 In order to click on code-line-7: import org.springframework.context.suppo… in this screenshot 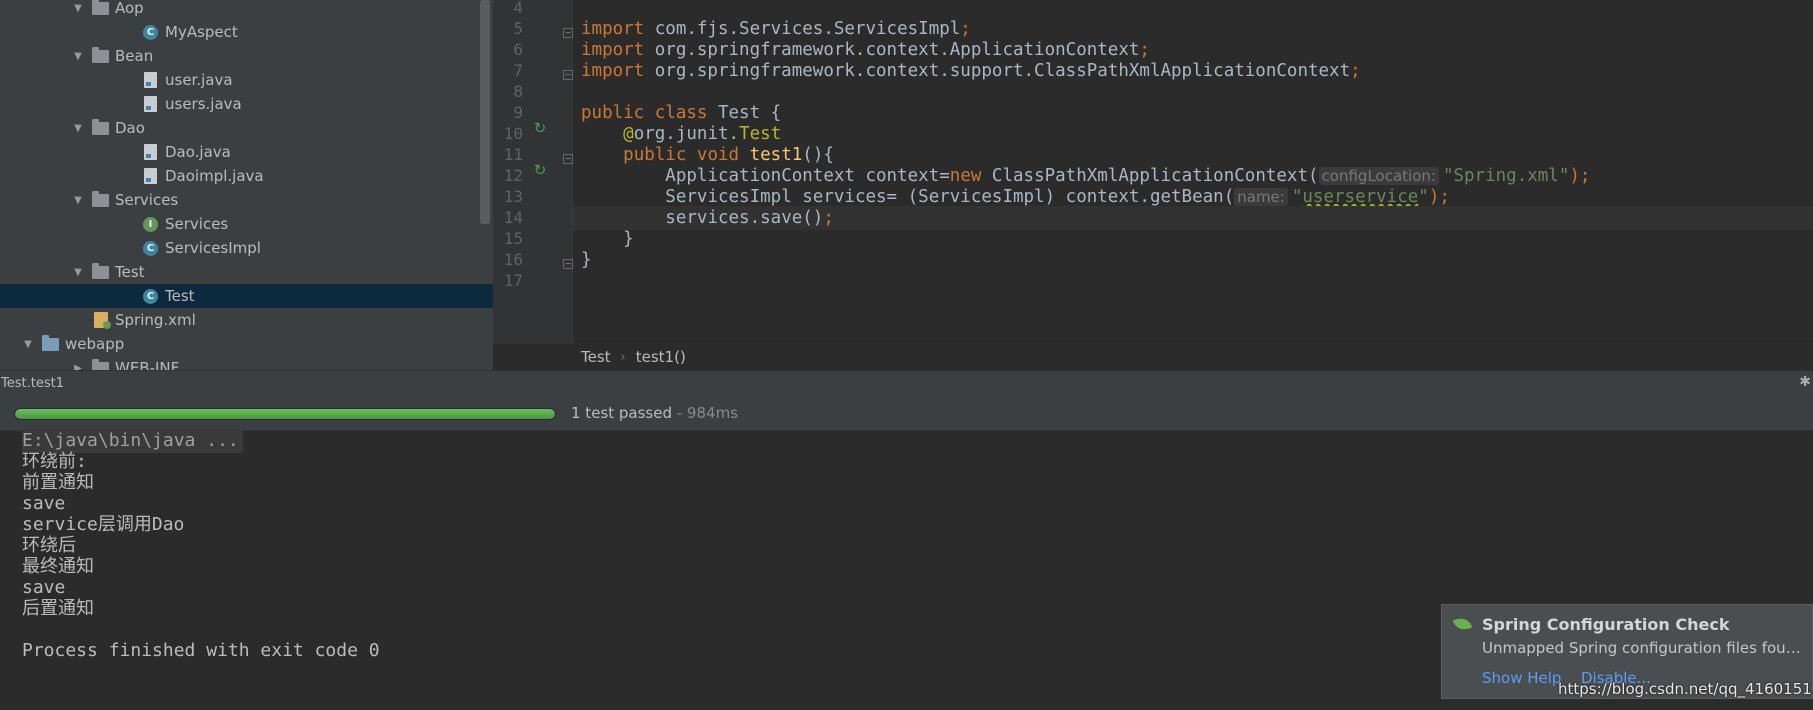, I will do `click(971, 71)`.